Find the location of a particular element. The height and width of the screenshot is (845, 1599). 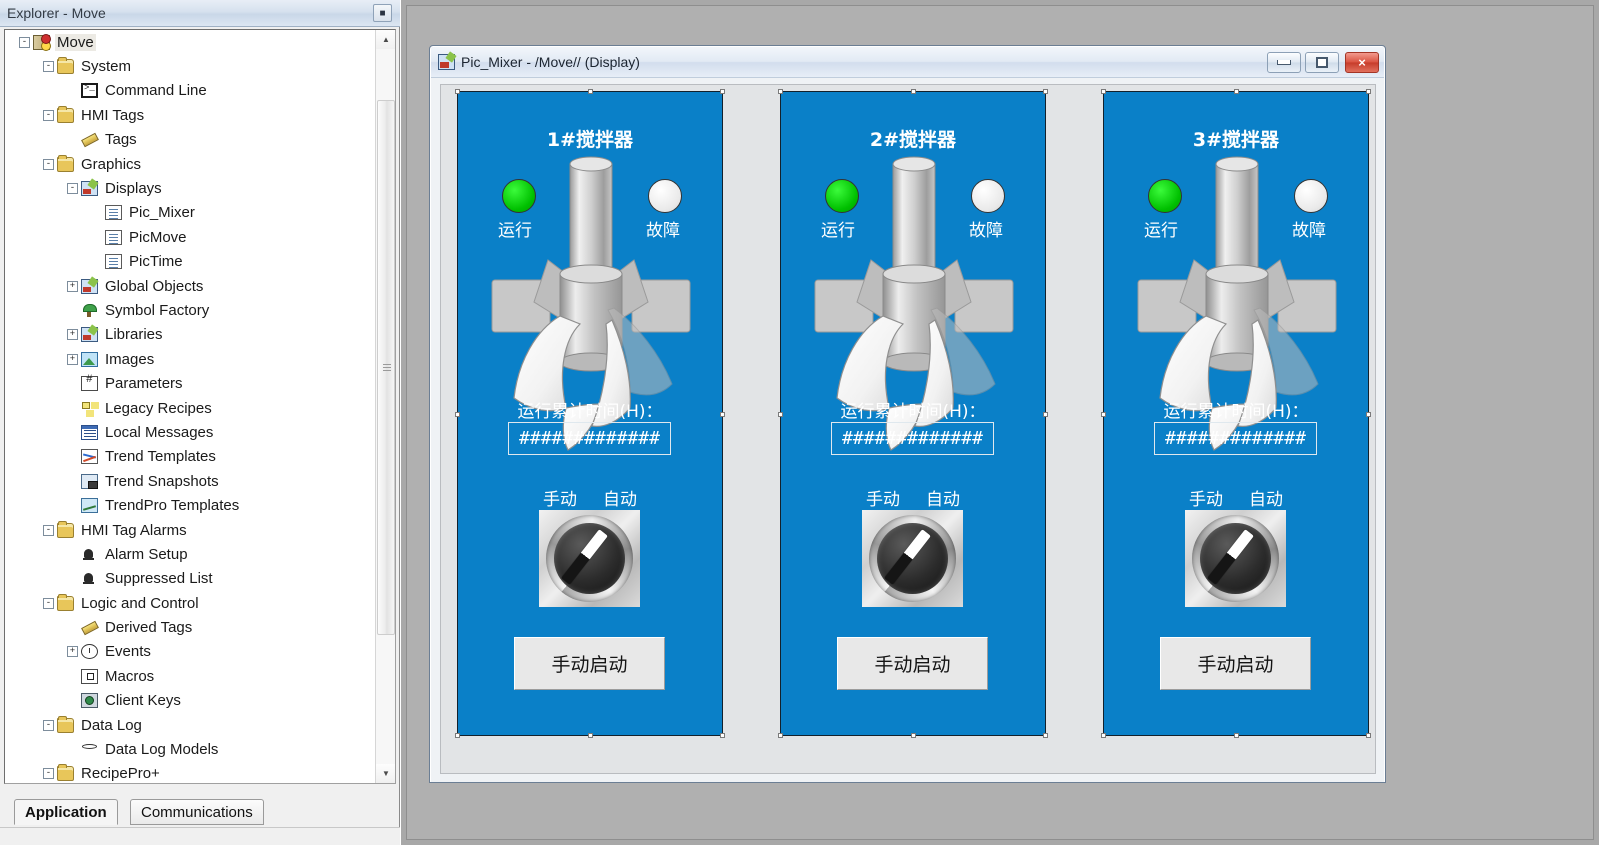

tree-item-macros: Macros is located at coordinates (190, 676).